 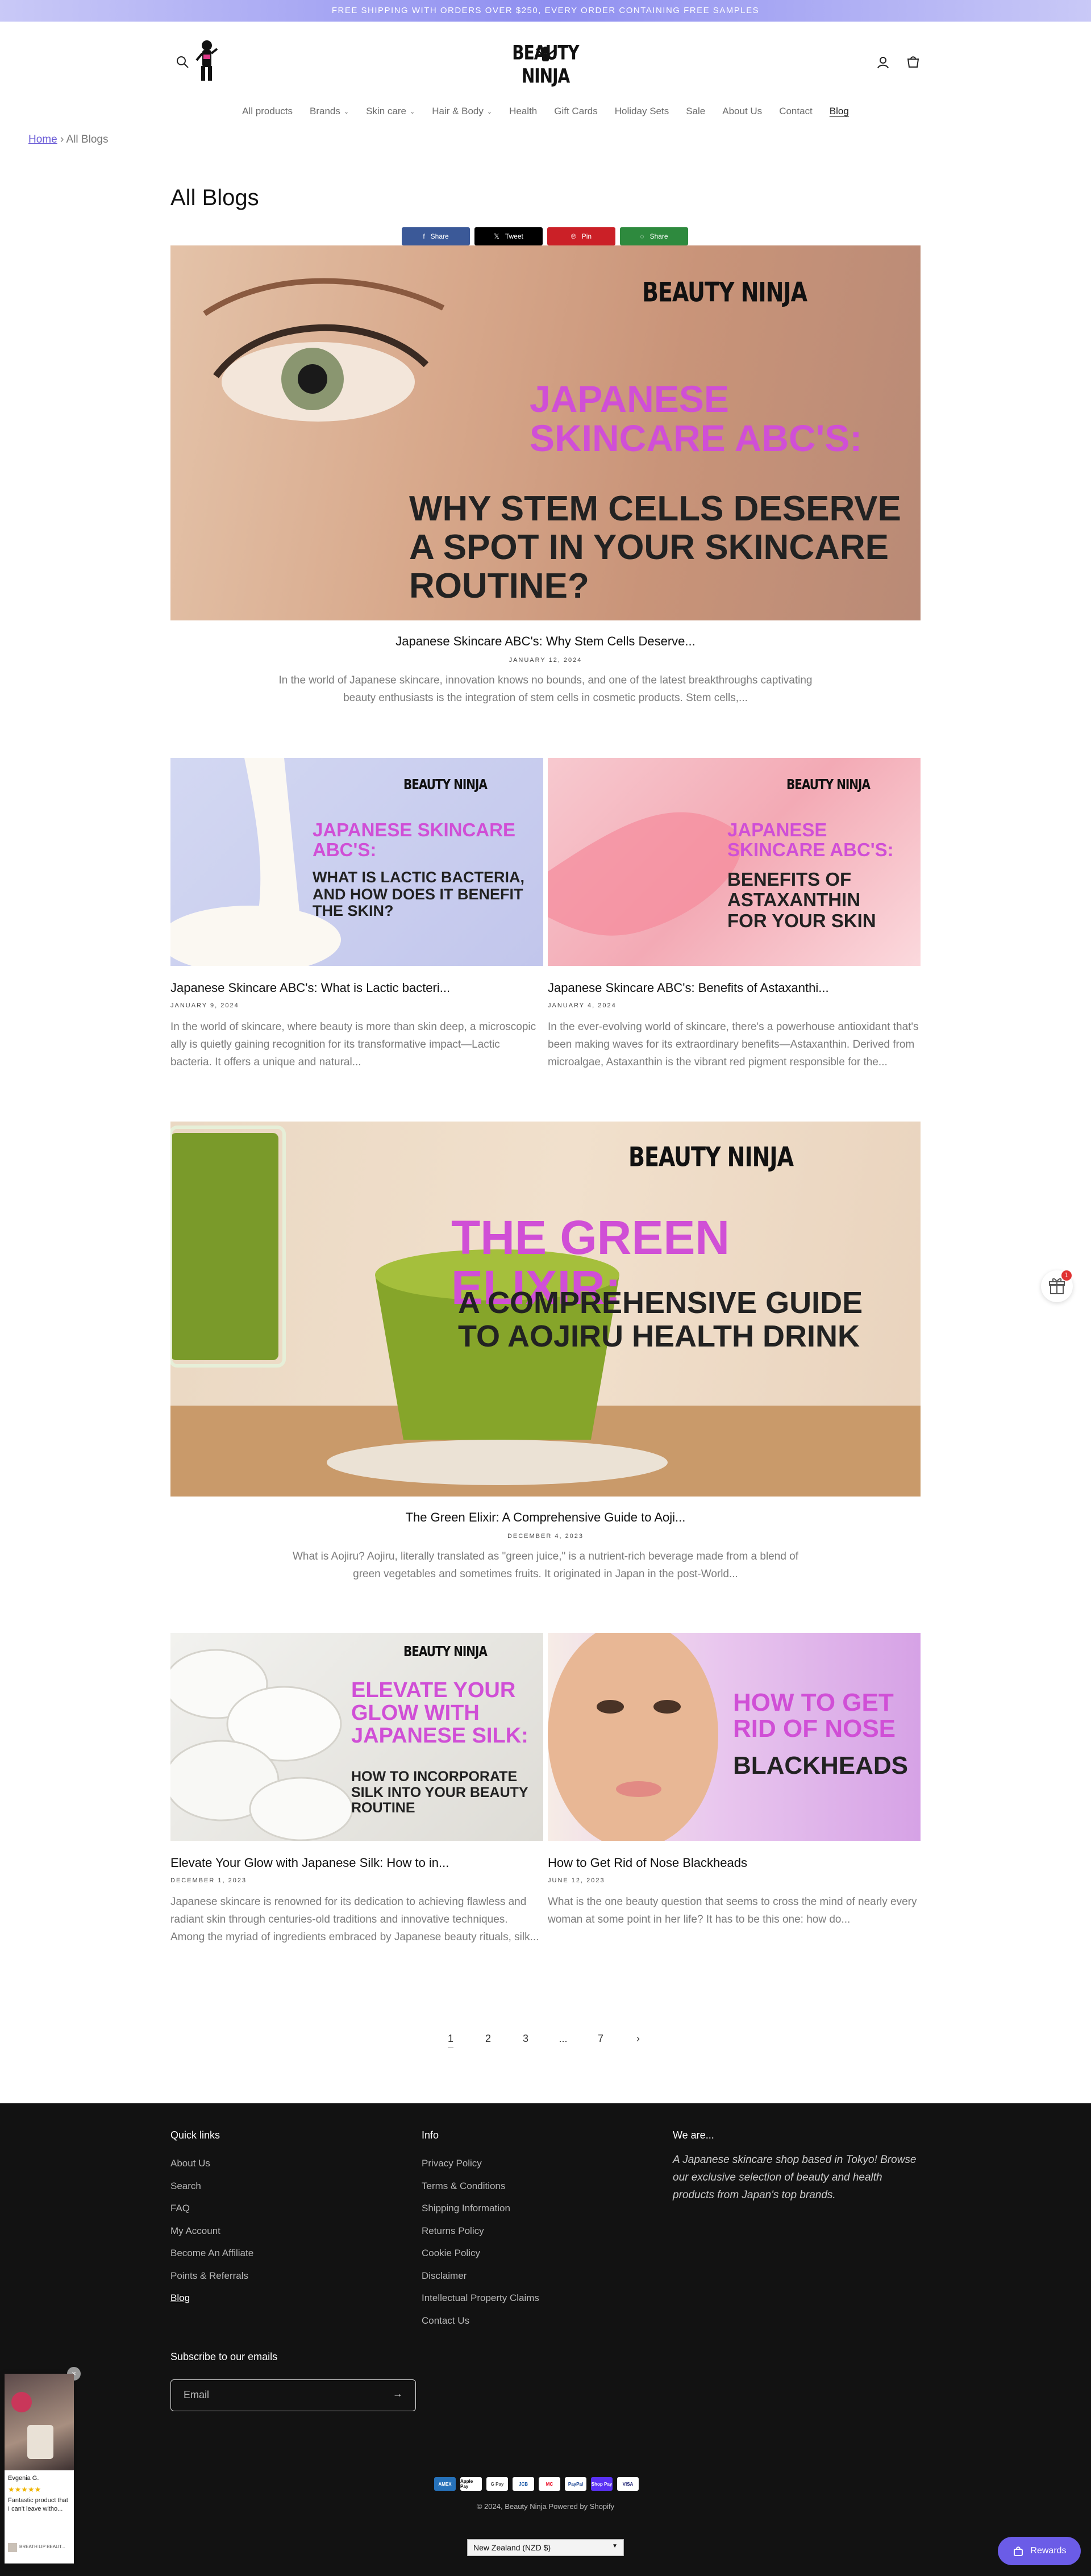 What do you see at coordinates (545, 2506) in the screenshot?
I see `copyright: © 2024, Beauty Ninja Powered by Shopify` at bounding box center [545, 2506].